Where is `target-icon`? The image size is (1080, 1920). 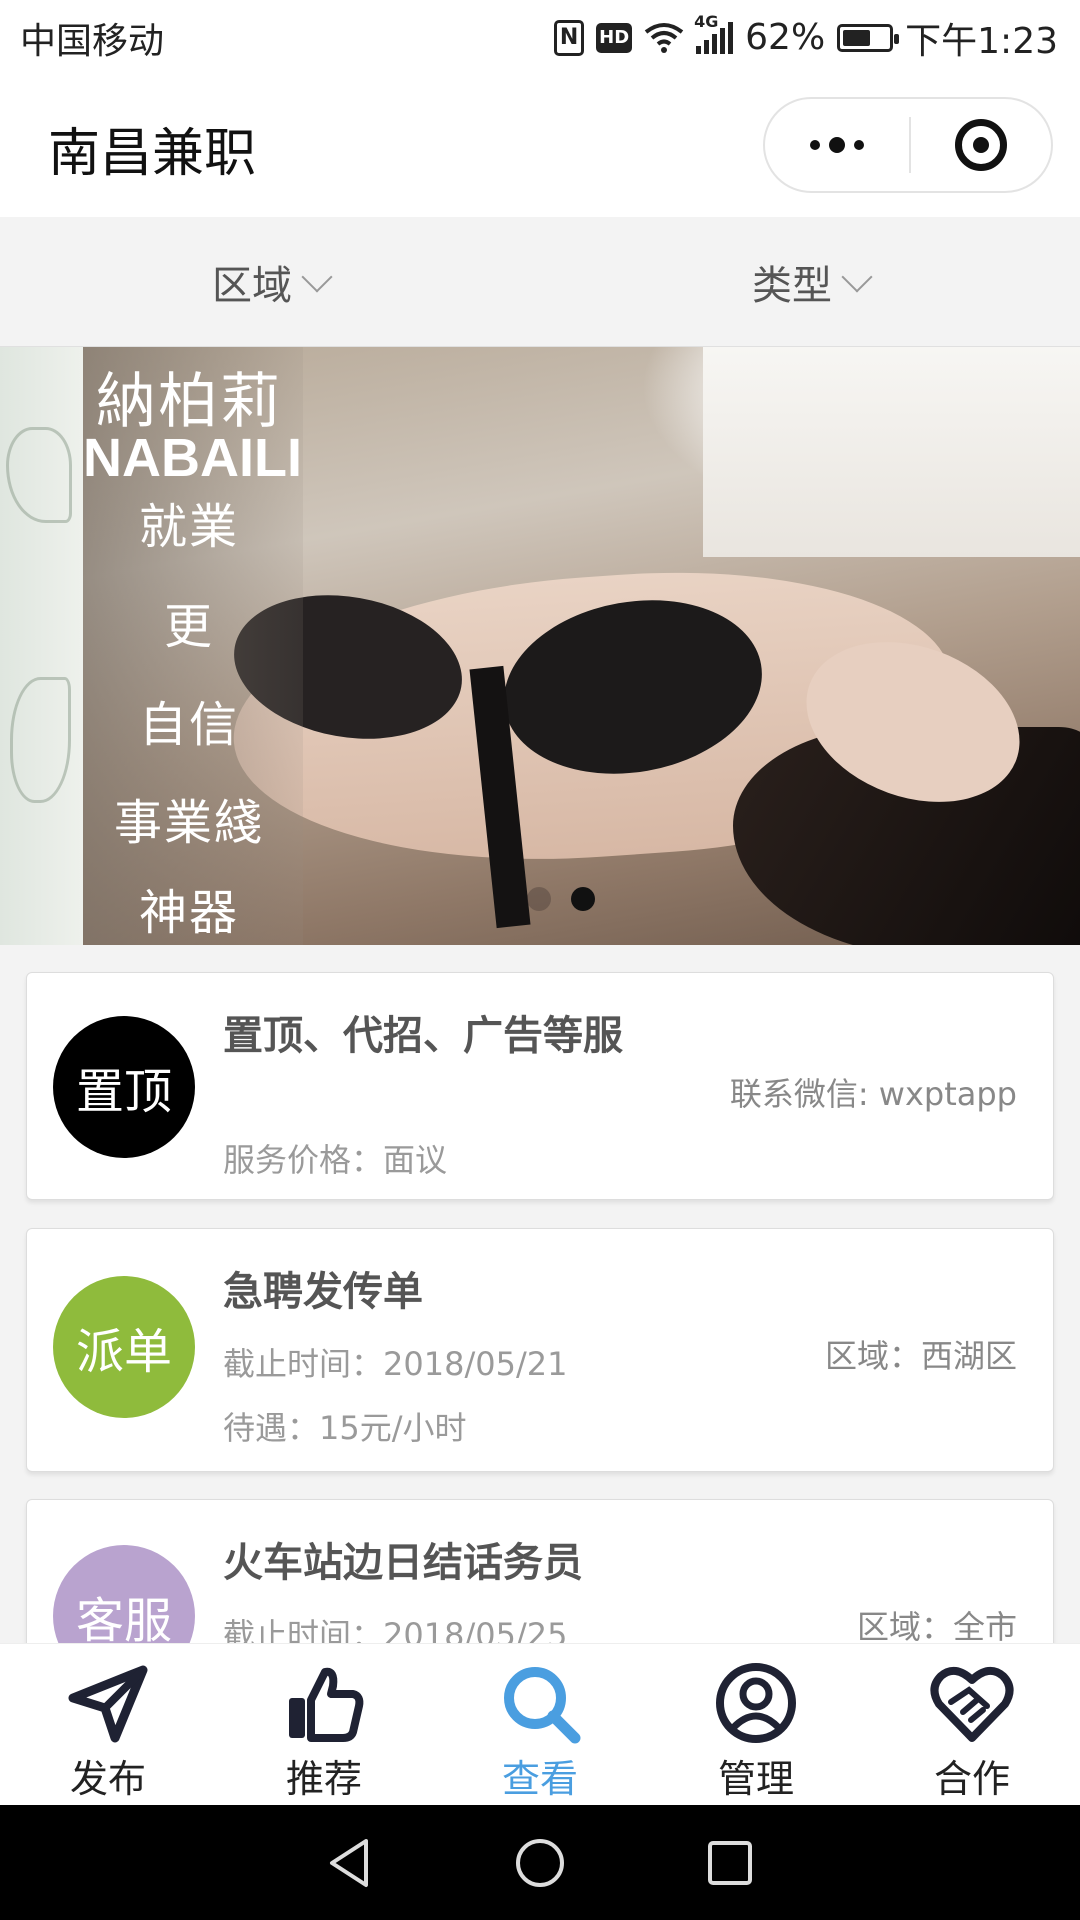 target-icon is located at coordinates (981, 145).